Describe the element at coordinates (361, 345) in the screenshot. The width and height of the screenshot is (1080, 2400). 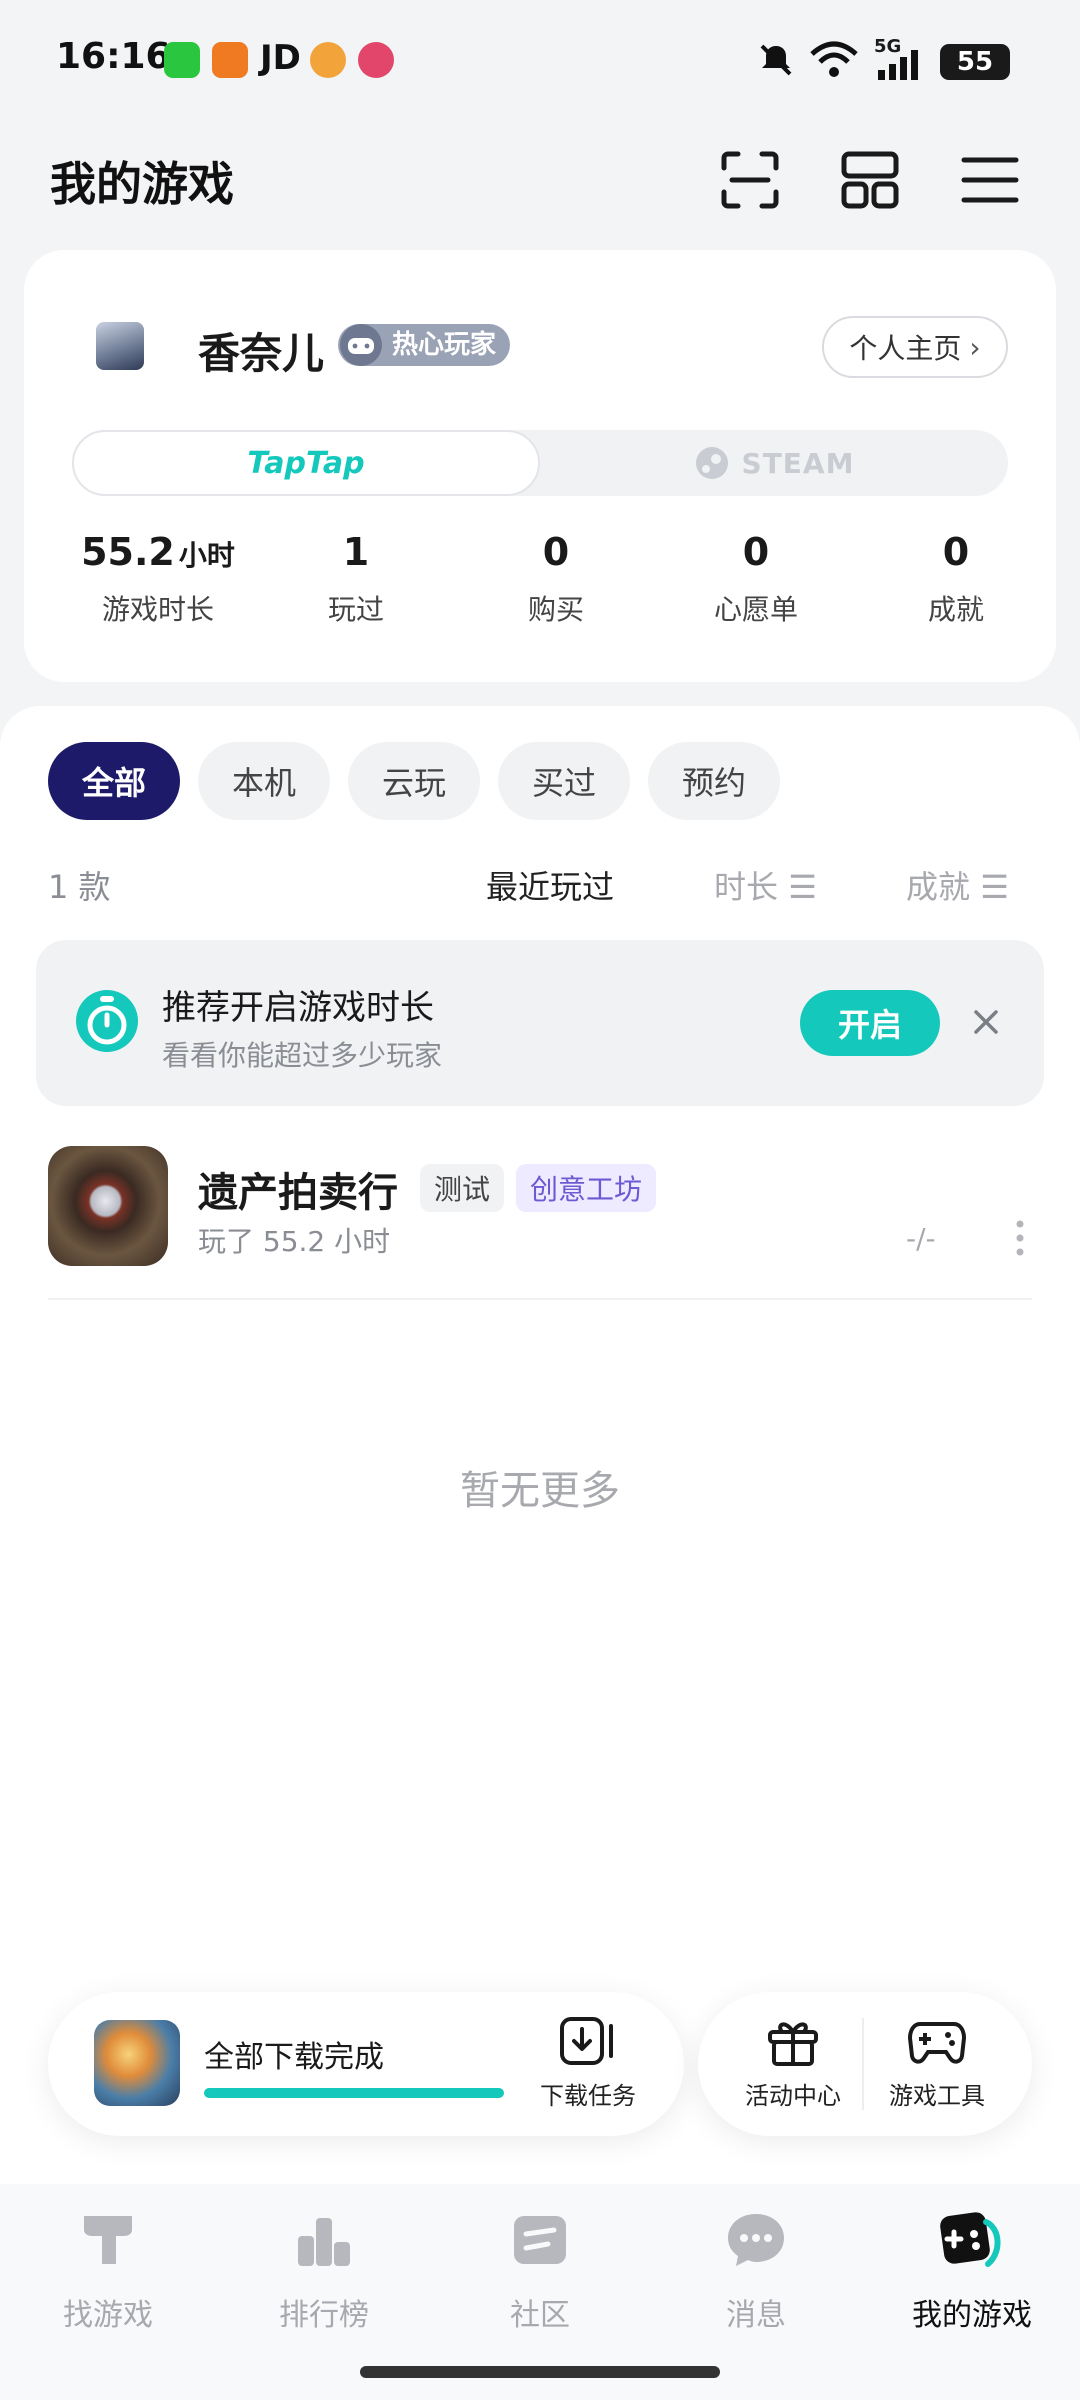
I see `gamepad-badge-icon` at that location.